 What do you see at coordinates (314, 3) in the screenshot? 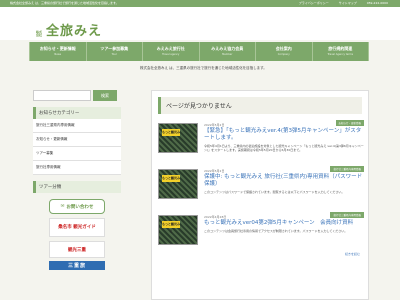
I see `privacy-link: プライバシーポリシー` at bounding box center [314, 3].